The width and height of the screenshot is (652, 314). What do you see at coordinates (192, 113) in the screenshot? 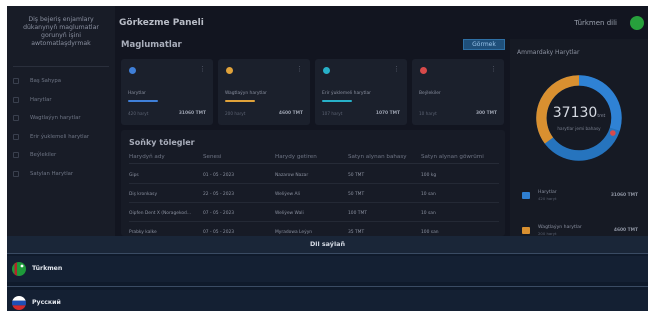
I see `card-total: 31060 TMT` at bounding box center [192, 113].